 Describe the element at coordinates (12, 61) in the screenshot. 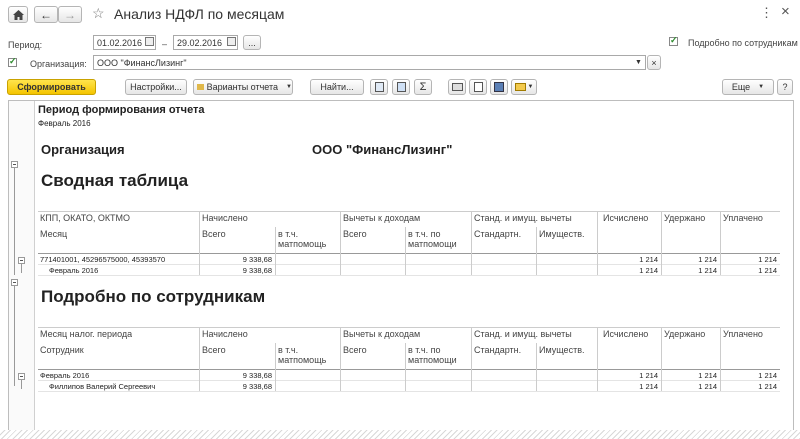

I see `org-filter-checkbox` at that location.